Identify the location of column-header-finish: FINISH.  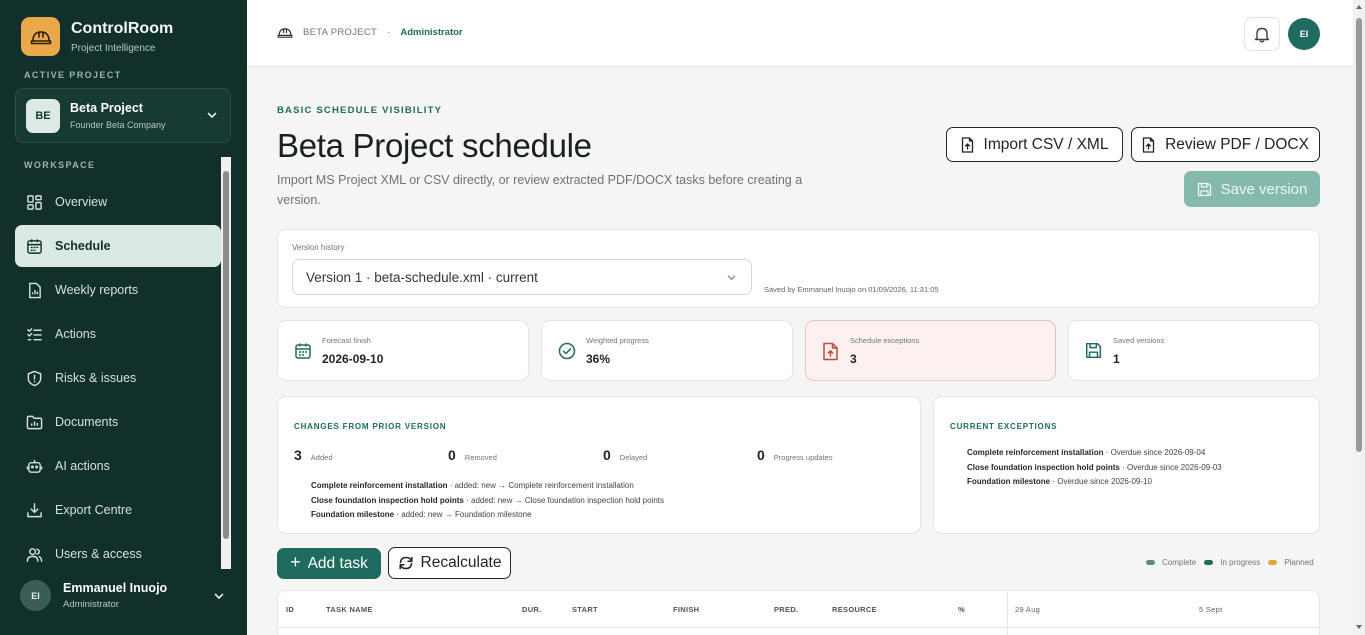
(686, 609).